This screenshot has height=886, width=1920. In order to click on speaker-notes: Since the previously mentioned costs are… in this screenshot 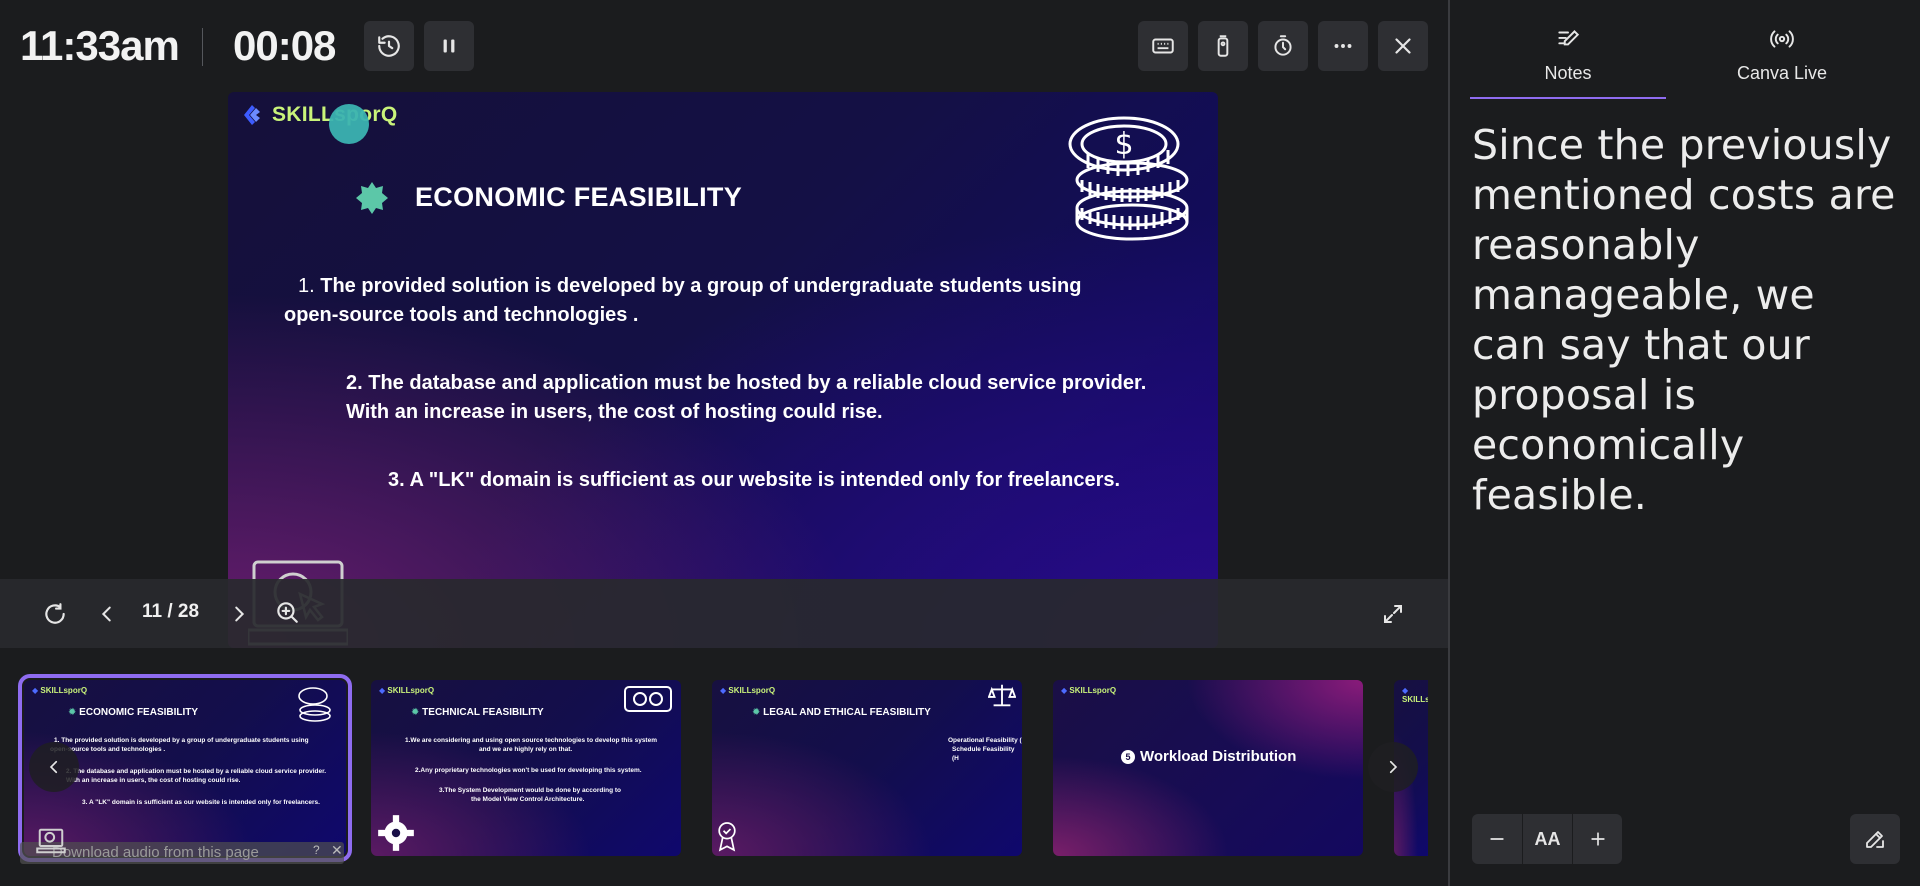, I will do `click(1687, 320)`.